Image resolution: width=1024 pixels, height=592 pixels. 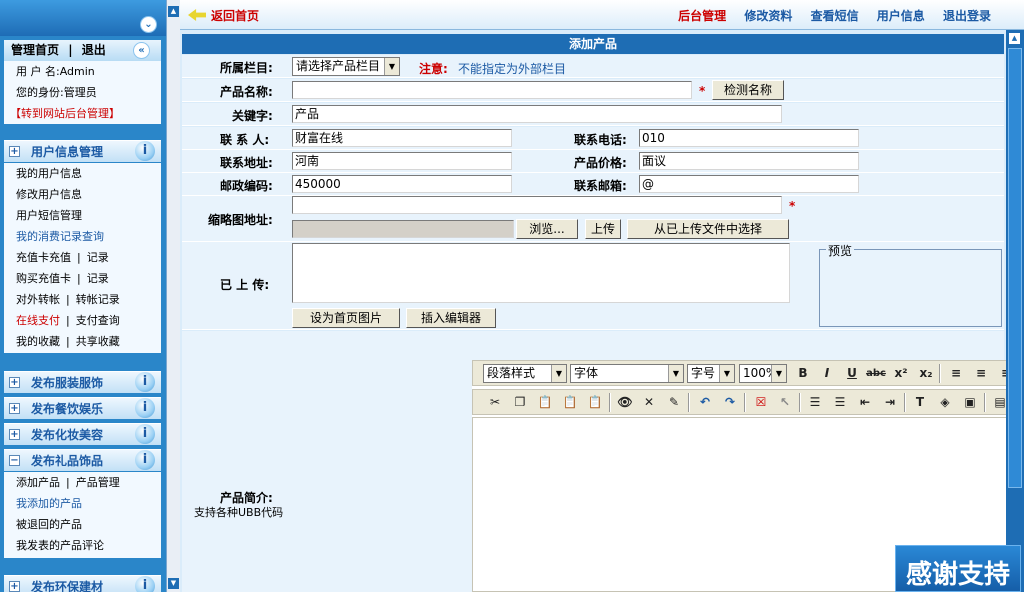 I want to click on menu-consumption-records: 我的消费记录查询, so click(x=82, y=236).